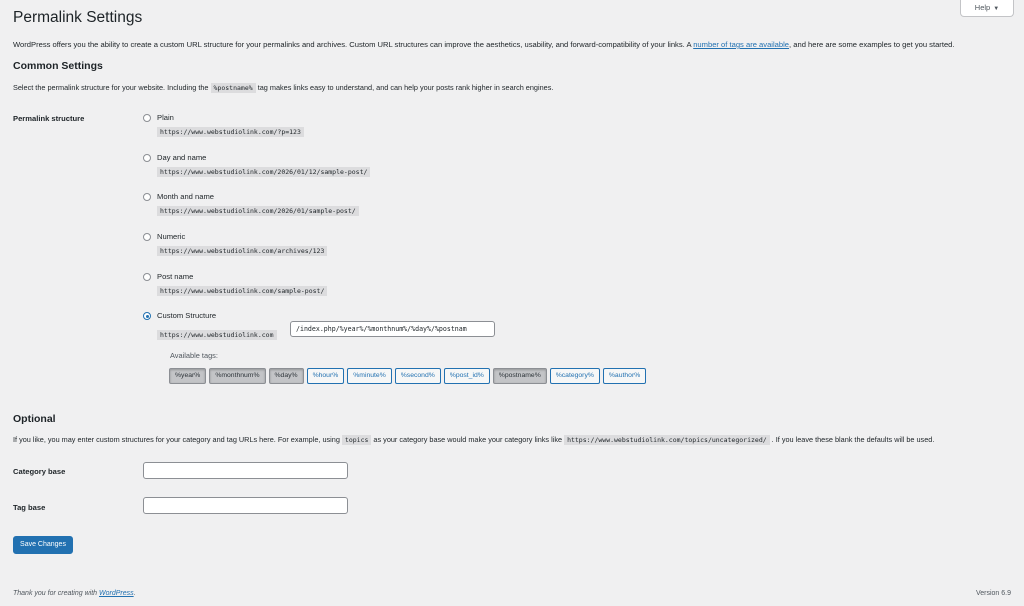 The width and height of the screenshot is (1024, 606). What do you see at coordinates (39, 471) in the screenshot?
I see `category-base-label: Category base` at bounding box center [39, 471].